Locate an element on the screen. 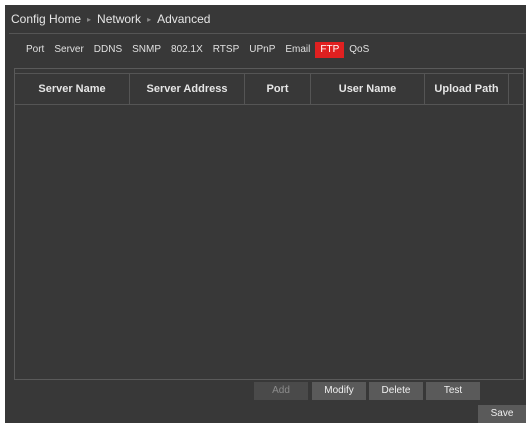 The image size is (527, 425). column-header-upload-path: Upload Path is located at coordinates (467, 89).